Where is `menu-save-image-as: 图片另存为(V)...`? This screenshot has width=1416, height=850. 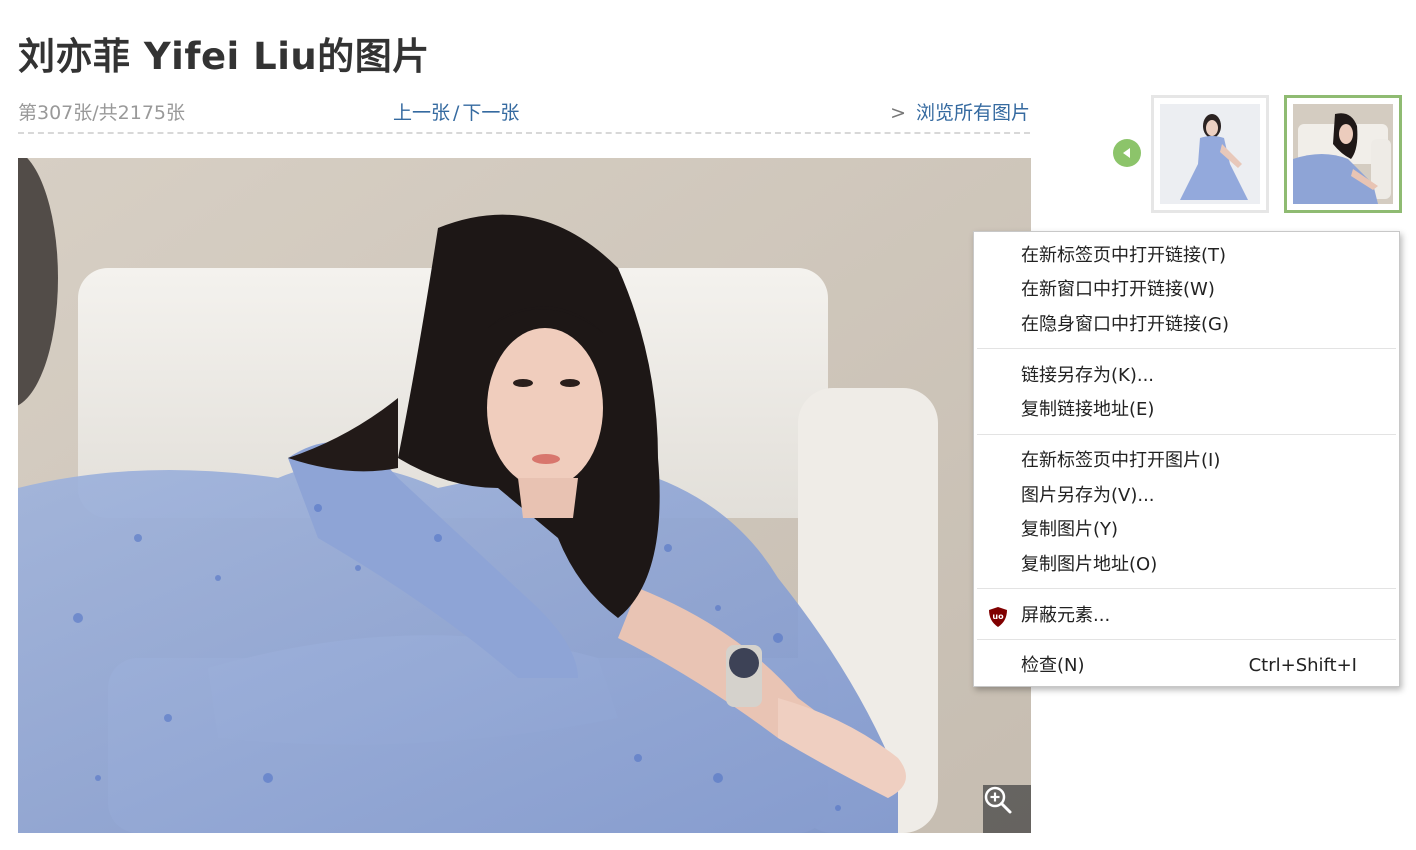 menu-save-image-as: 图片另存为(V)... is located at coordinates (1186, 496).